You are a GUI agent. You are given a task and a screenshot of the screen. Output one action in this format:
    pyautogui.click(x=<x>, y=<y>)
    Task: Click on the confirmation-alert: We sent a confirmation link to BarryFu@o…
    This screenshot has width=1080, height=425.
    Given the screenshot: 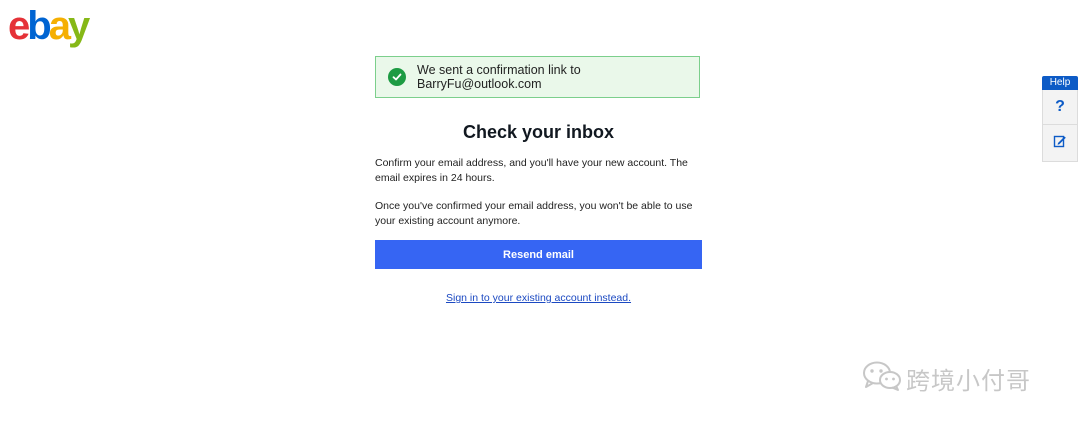 What is the action you would take?
    pyautogui.click(x=537, y=77)
    